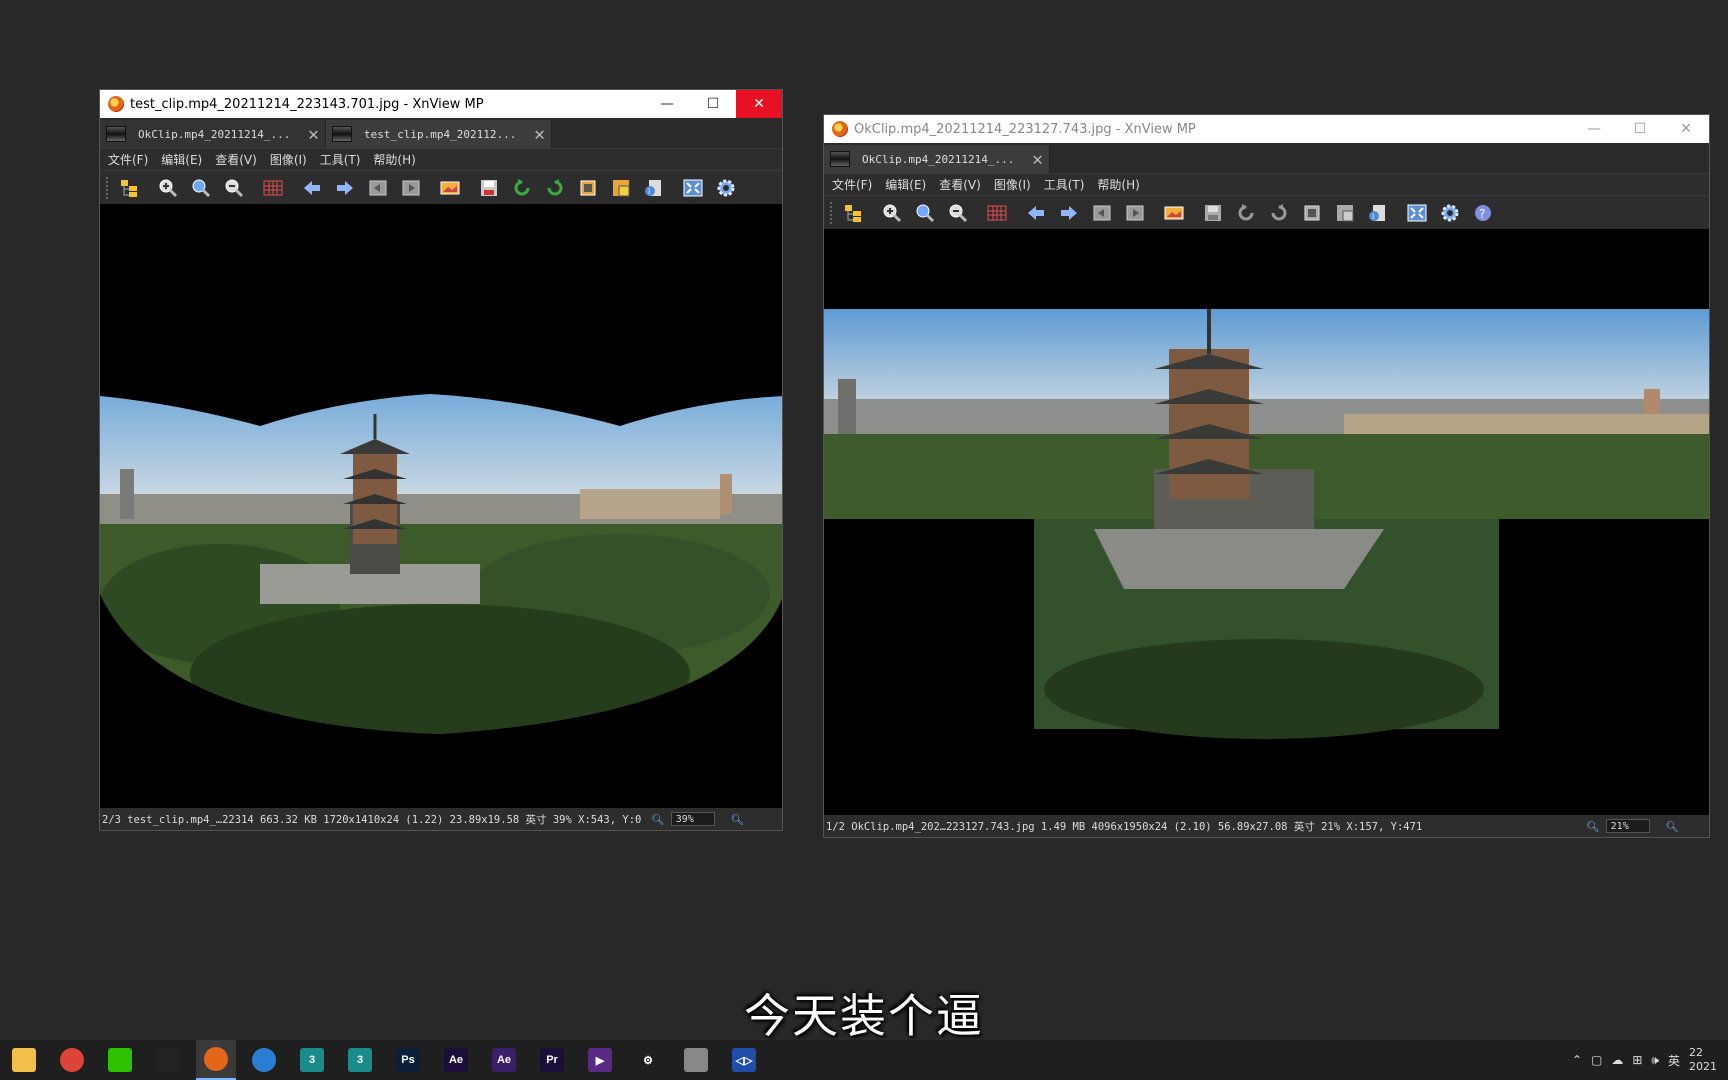  What do you see at coordinates (1674, 1060) in the screenshot?
I see `ime-indicator: 英` at bounding box center [1674, 1060].